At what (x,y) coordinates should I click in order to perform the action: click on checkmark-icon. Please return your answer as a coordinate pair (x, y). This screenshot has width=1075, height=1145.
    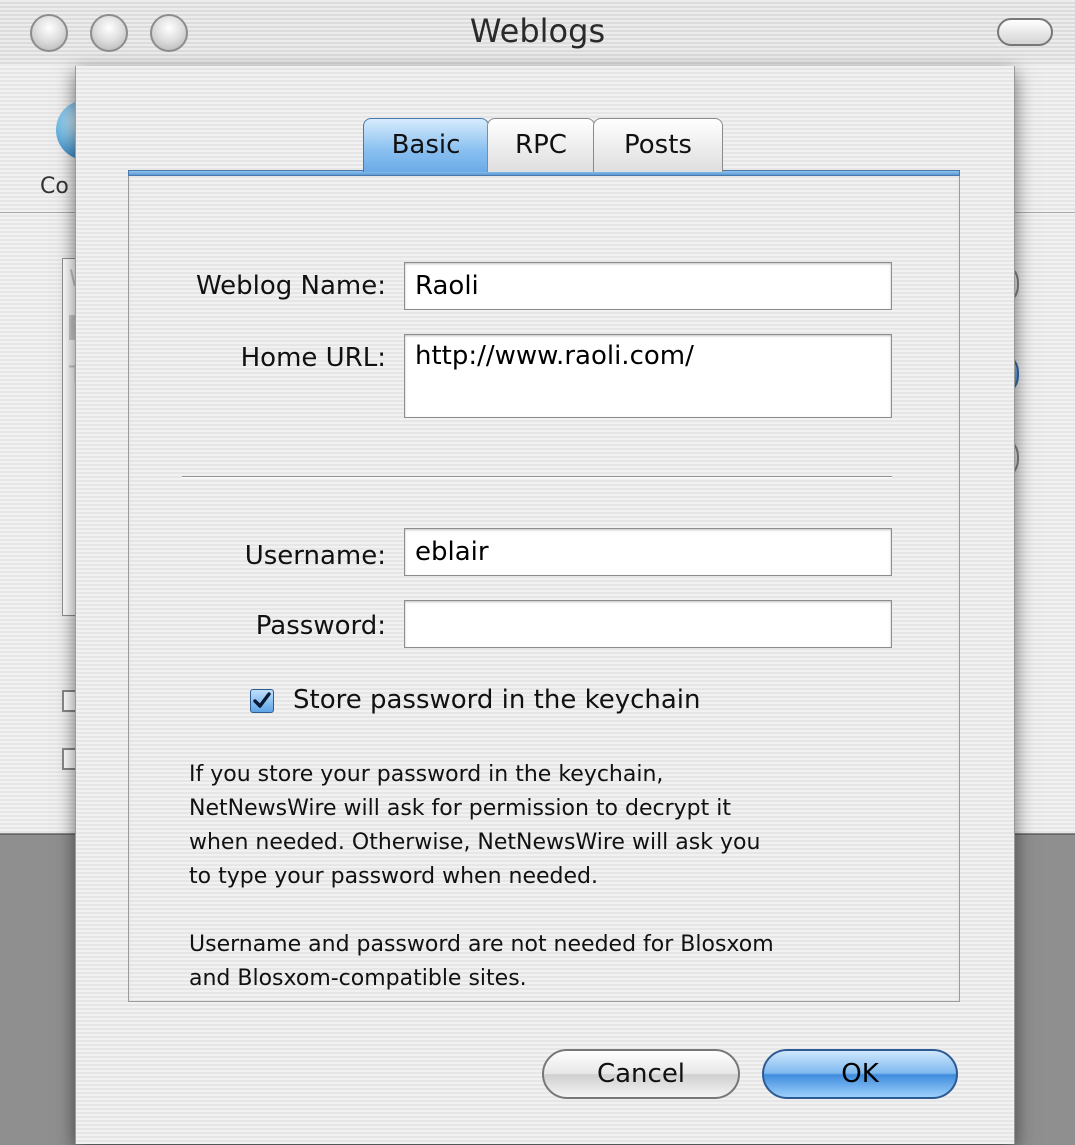
    Looking at the image, I should click on (262, 700).